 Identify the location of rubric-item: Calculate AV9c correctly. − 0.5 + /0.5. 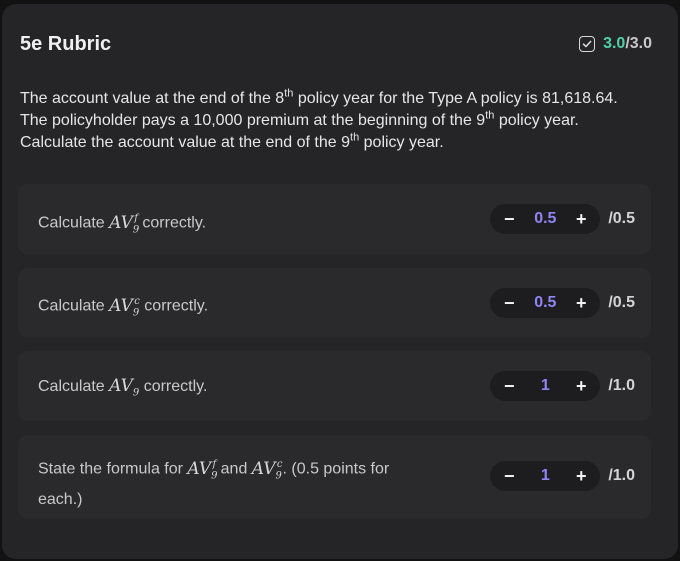
(334, 303).